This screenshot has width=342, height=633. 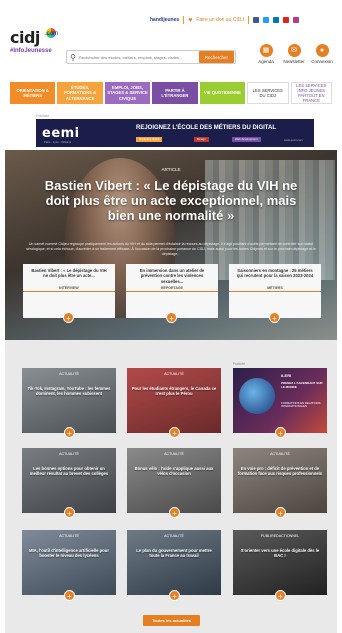 I want to click on newsletter-label: Newsletter, so click(x=294, y=61).